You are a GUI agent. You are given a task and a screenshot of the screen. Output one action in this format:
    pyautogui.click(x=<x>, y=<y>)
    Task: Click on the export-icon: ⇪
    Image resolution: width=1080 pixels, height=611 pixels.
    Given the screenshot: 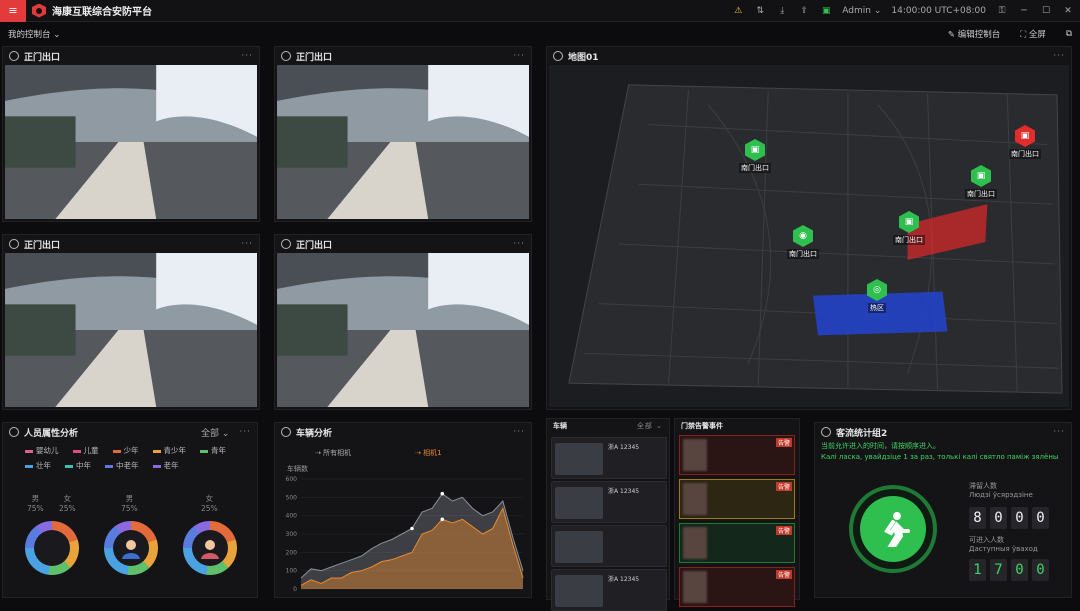 What is the action you would take?
    pyautogui.click(x=804, y=11)
    